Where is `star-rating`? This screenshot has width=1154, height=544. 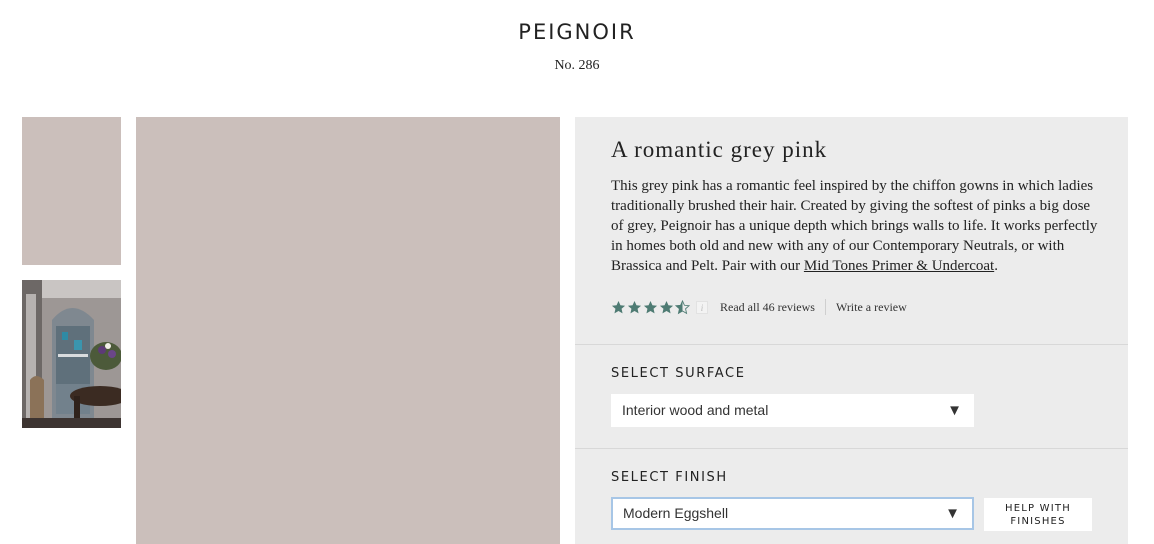 star-rating is located at coordinates (650, 307).